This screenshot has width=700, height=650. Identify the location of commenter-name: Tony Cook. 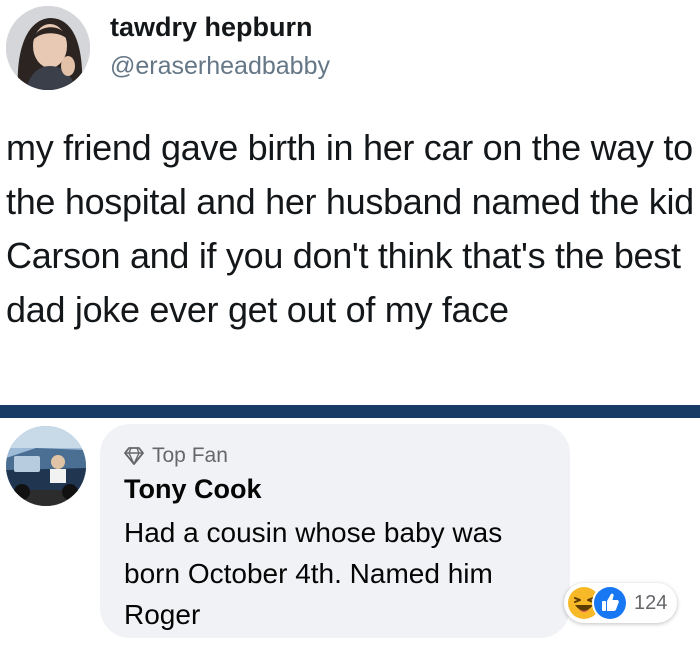
(193, 489).